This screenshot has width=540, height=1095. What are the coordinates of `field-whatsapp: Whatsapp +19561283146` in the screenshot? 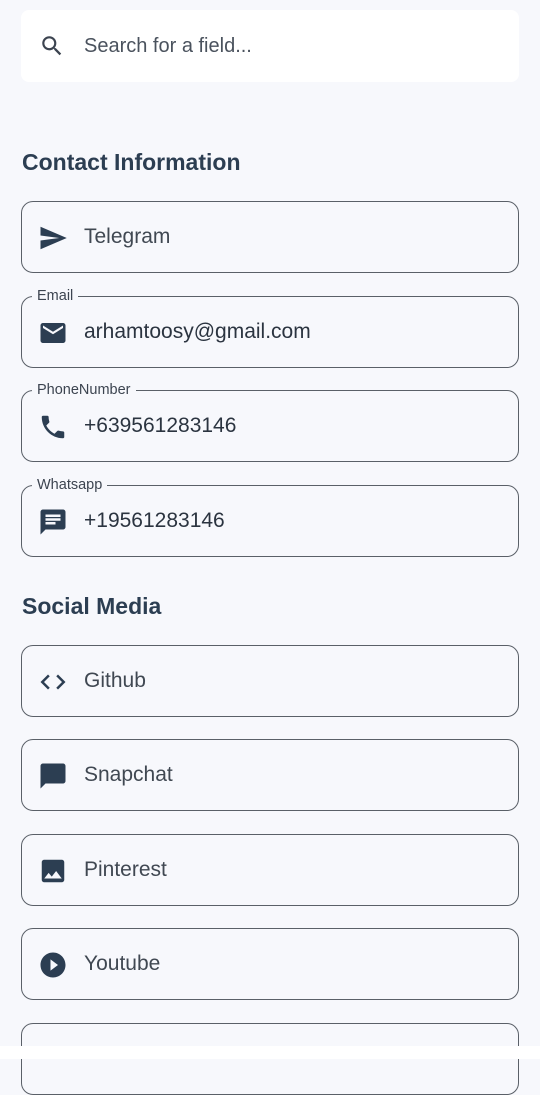 It's located at (270, 517).